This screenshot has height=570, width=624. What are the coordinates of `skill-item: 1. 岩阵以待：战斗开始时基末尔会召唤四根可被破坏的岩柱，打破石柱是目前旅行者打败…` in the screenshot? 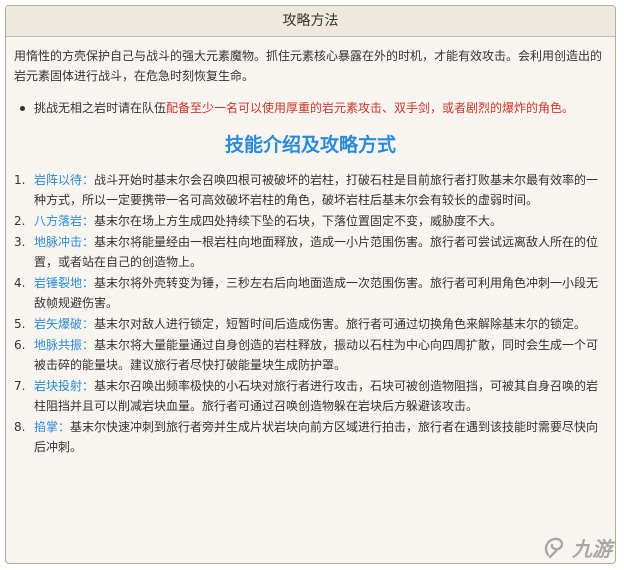 It's located at (310, 190).